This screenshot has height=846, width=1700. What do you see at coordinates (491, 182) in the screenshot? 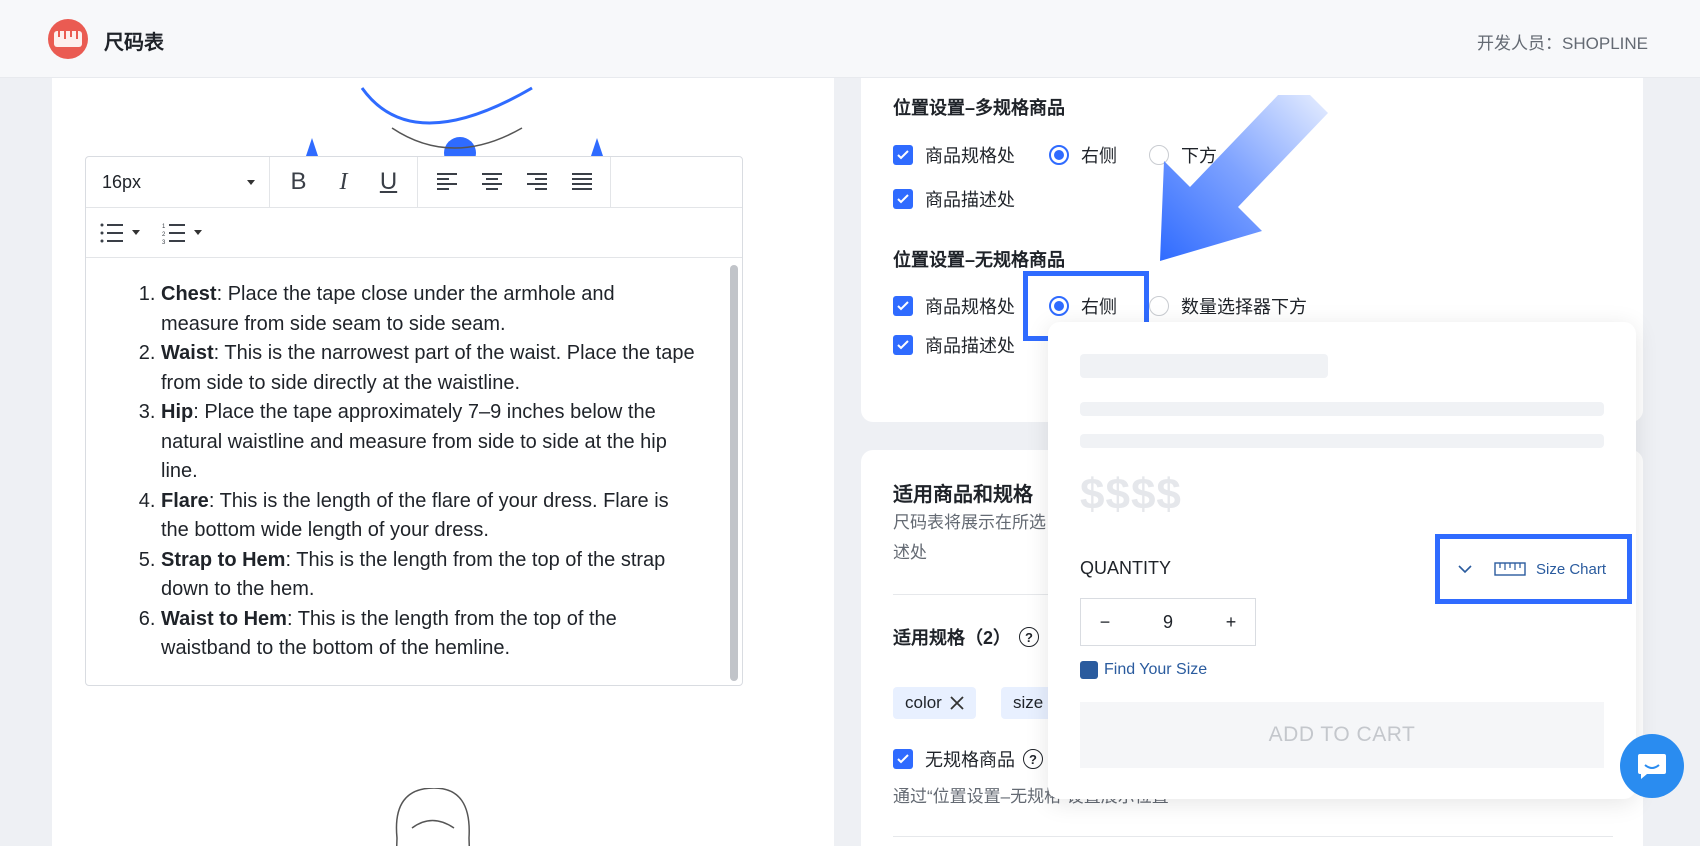
I see `align-center-icon` at bounding box center [491, 182].